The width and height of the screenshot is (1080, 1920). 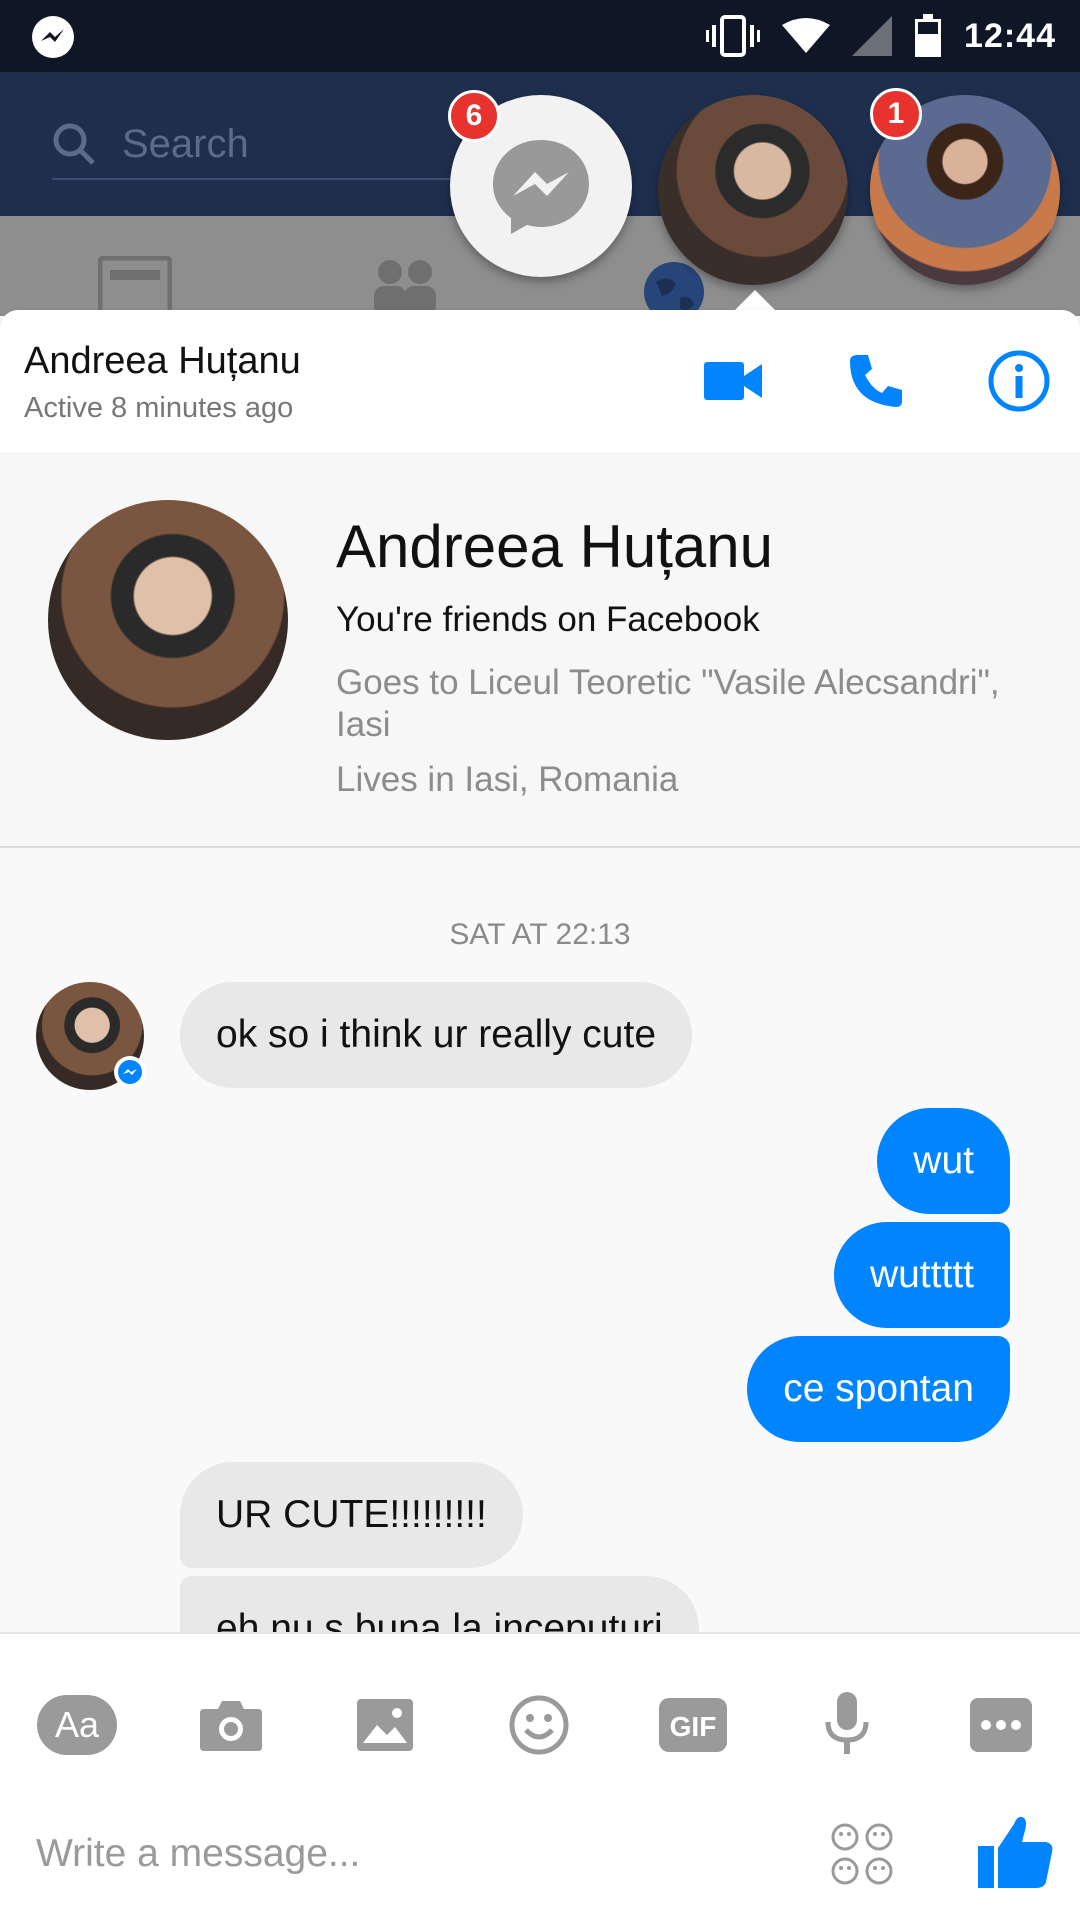 I want to click on message-bubble-outgoing: wut, so click(x=943, y=1161).